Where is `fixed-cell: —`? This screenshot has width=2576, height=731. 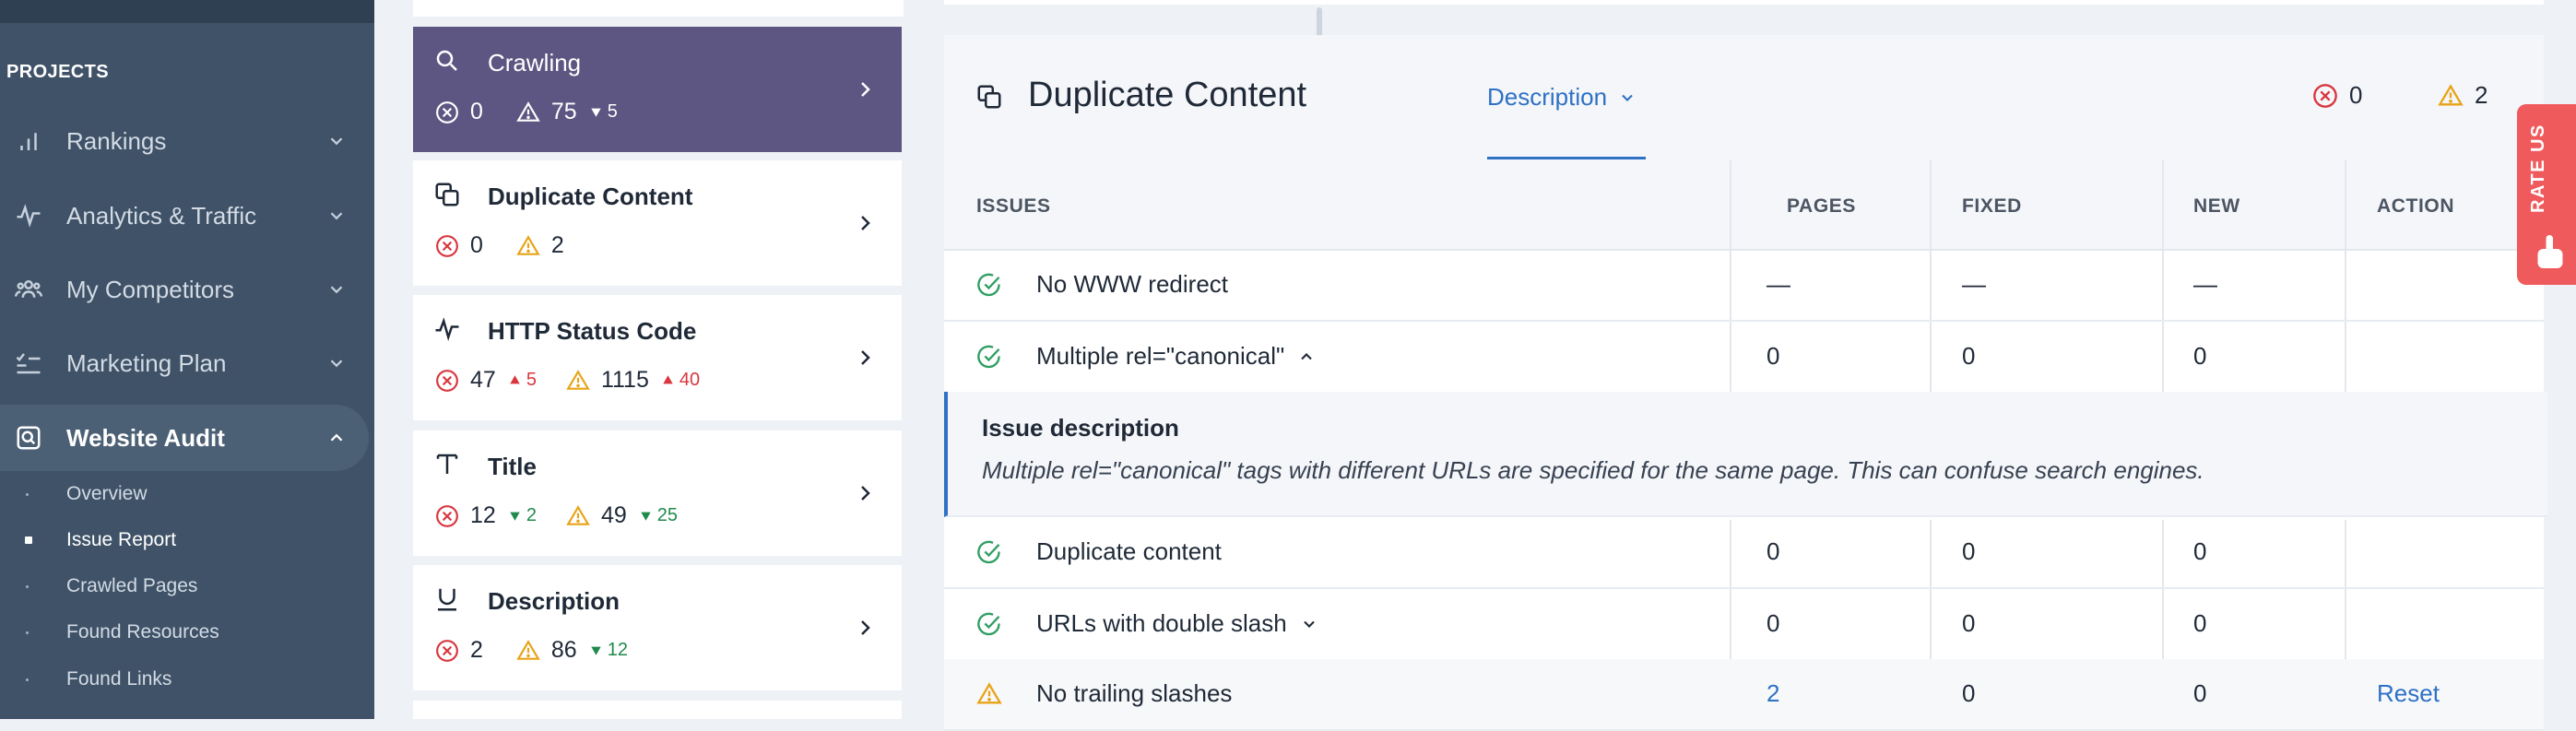 fixed-cell: — is located at coordinates (1974, 284).